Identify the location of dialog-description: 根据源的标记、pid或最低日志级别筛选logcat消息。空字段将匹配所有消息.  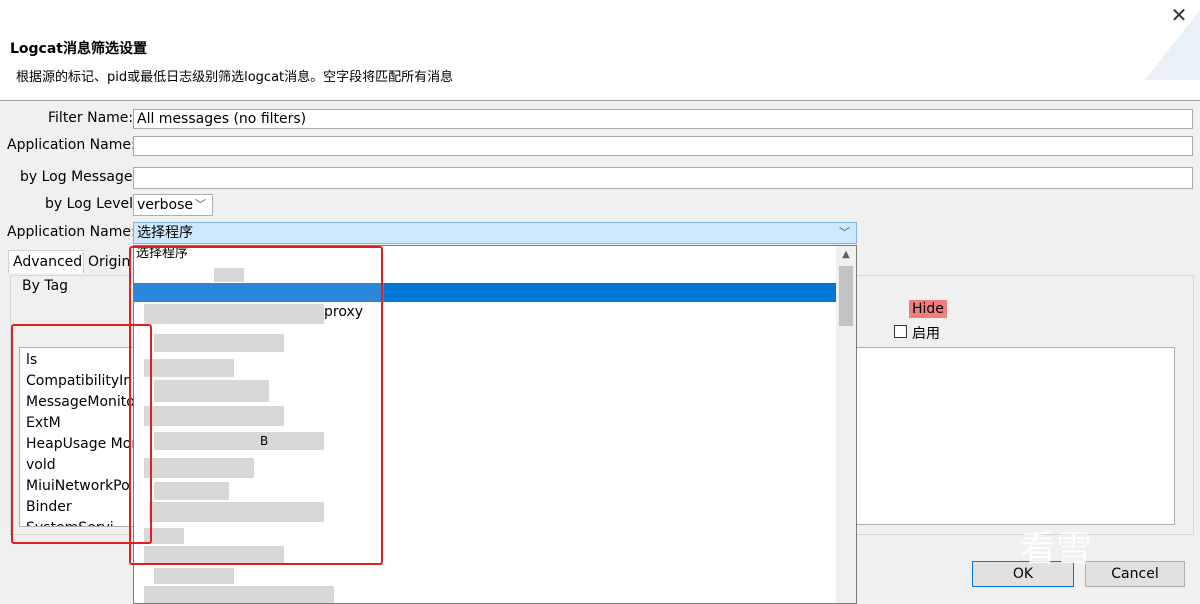
(235, 77).